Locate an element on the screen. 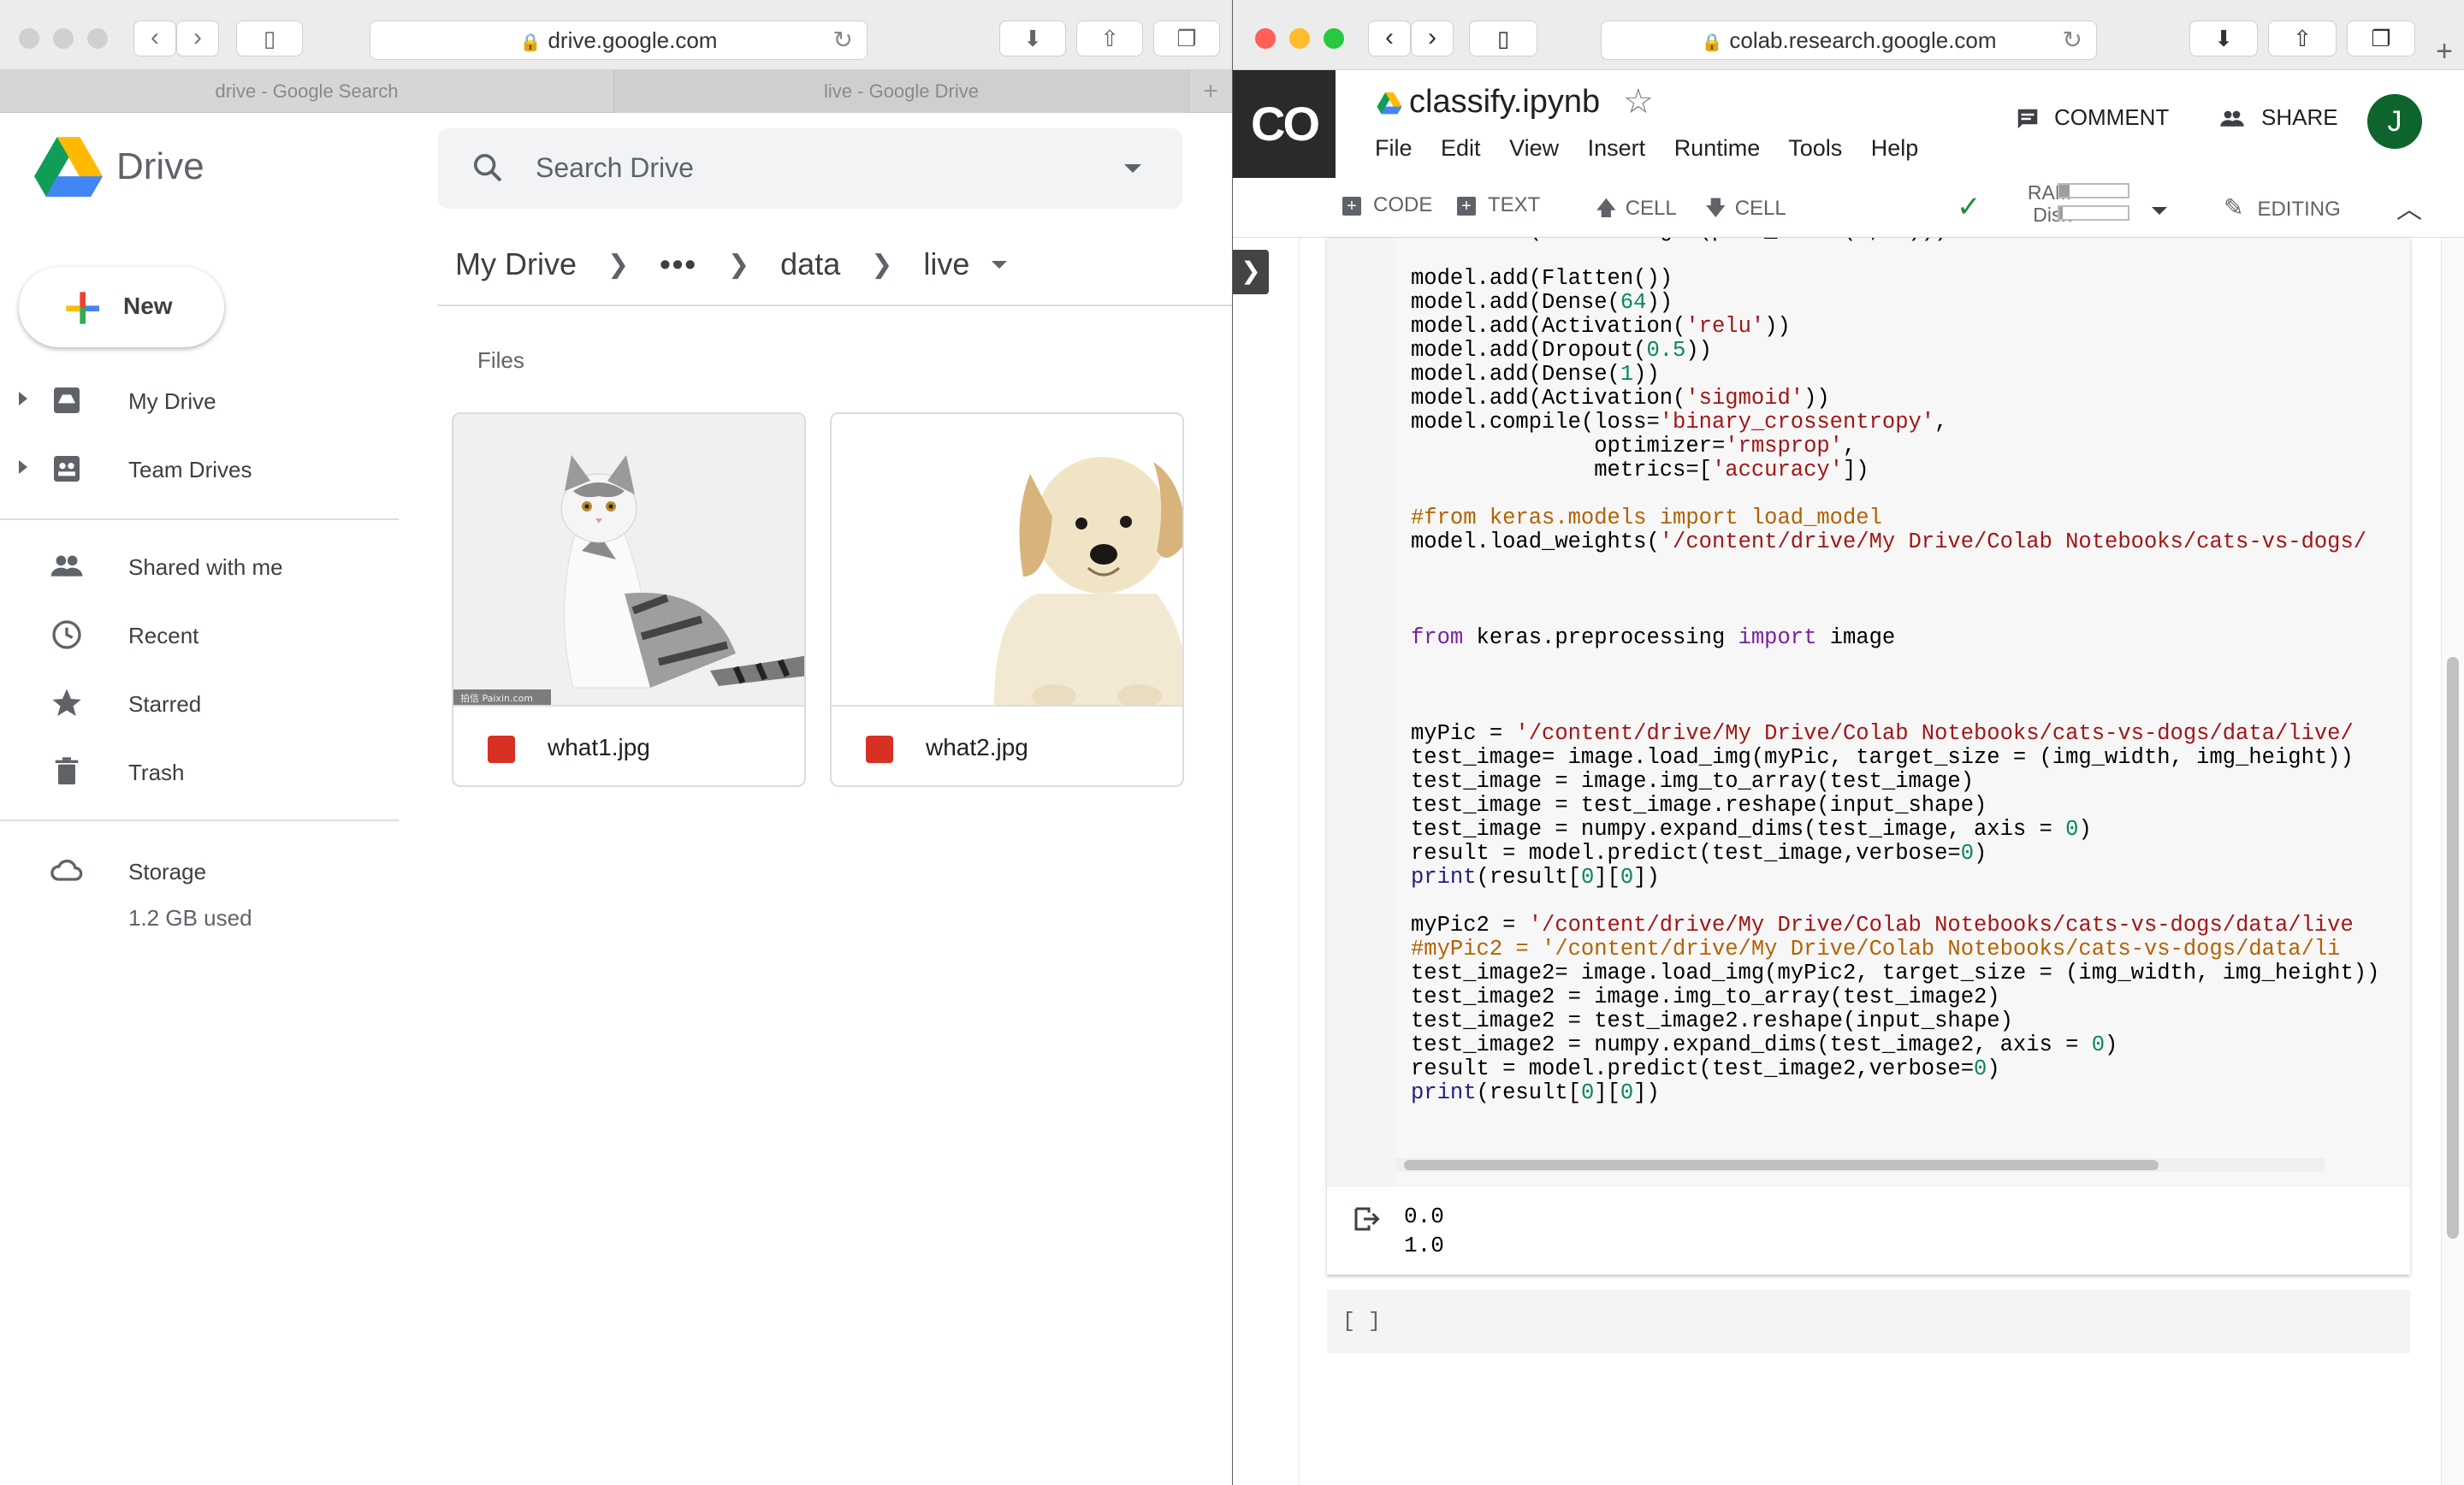 The height and width of the screenshot is (1485, 2464). search-drive-bar: Search Drive is located at coordinates (810, 168).